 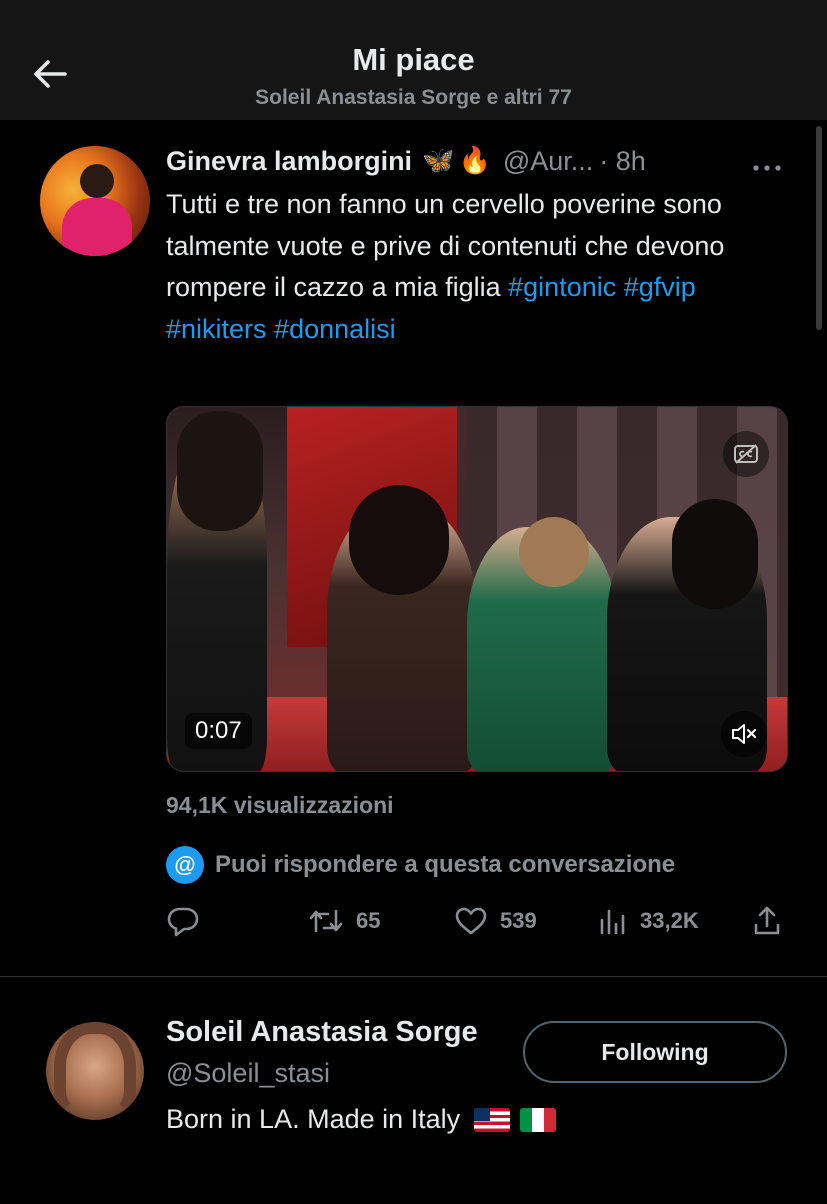 I want to click on like-count: 539, so click(x=518, y=920).